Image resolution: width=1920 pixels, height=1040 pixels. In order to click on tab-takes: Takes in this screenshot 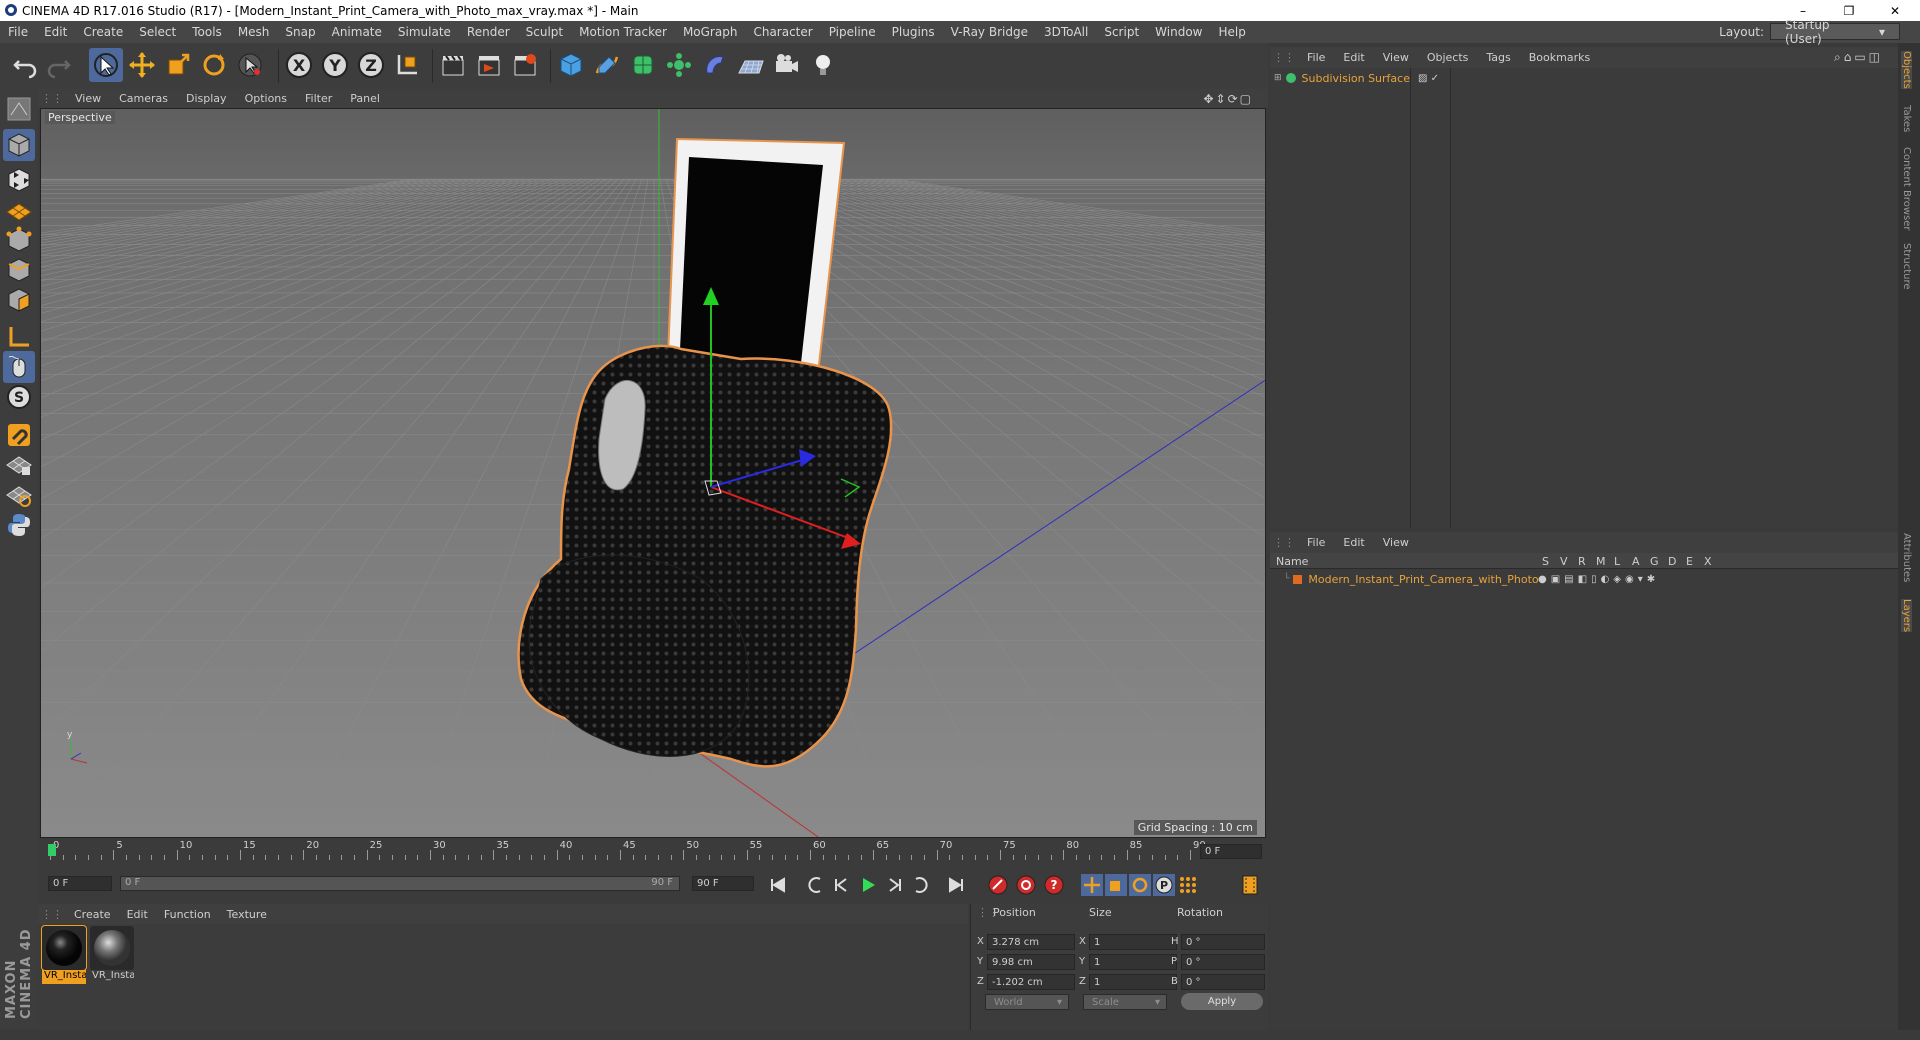, I will do `click(1906, 118)`.